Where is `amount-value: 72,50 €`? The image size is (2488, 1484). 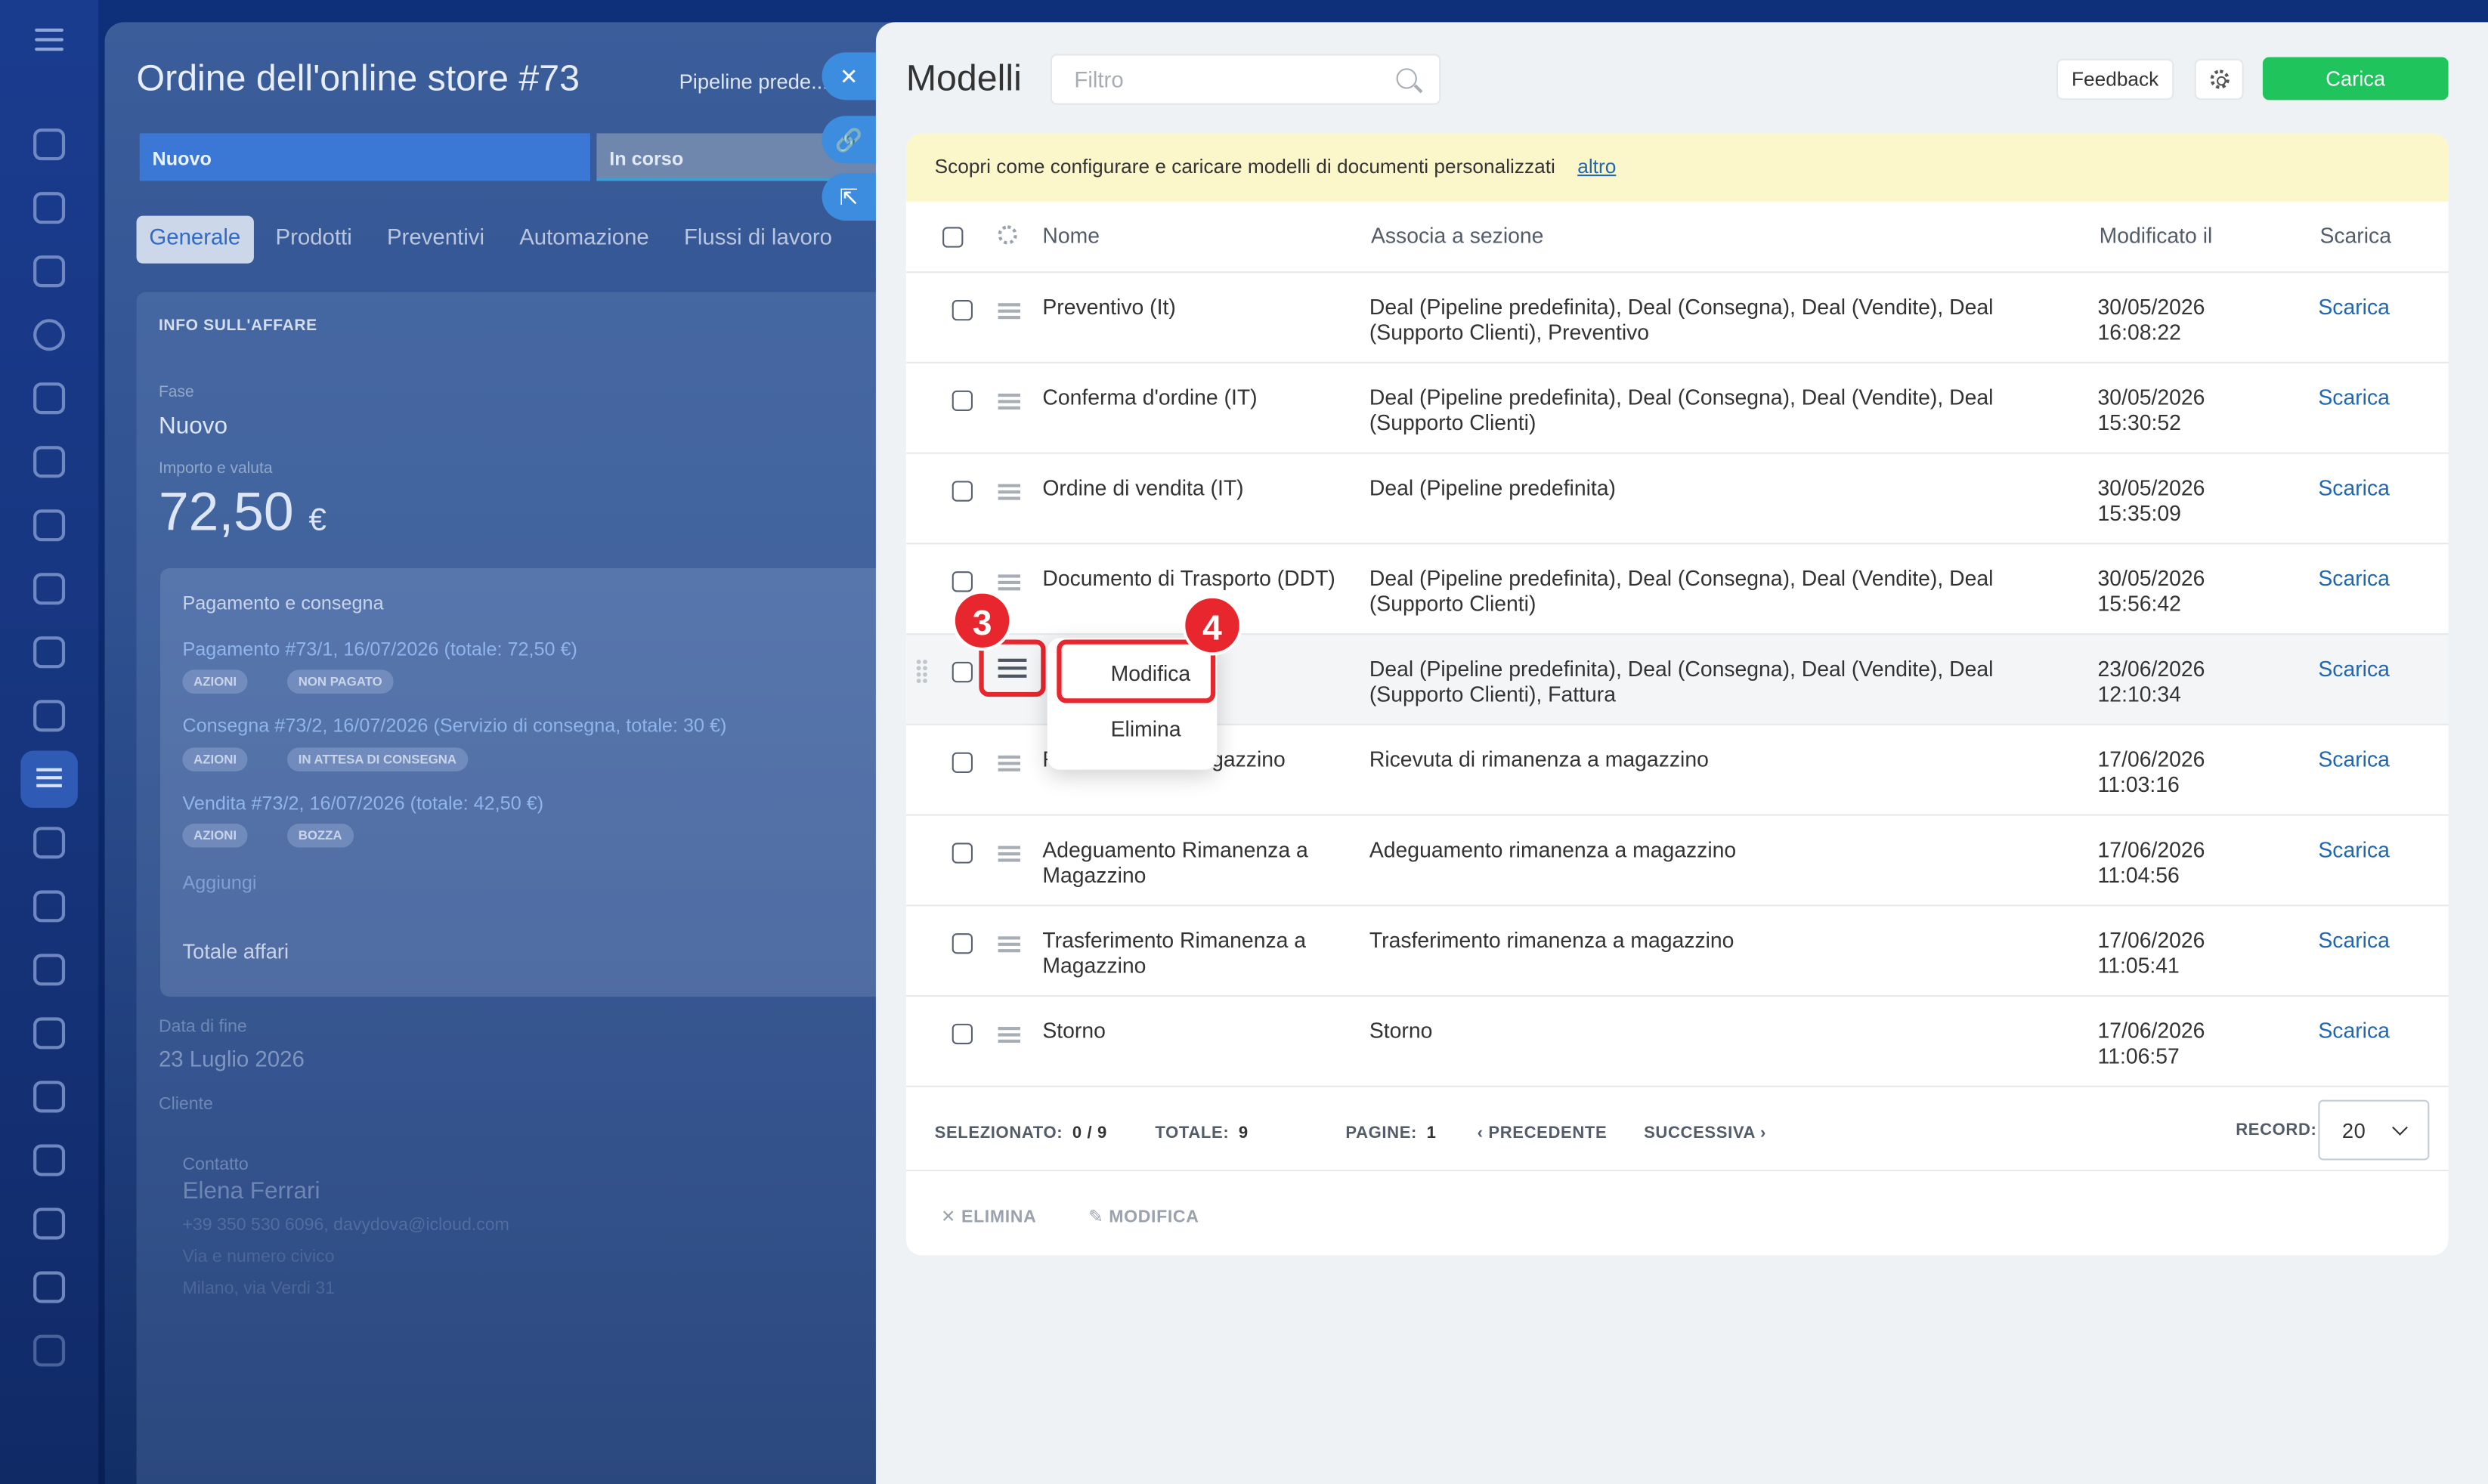 amount-value: 72,50 € is located at coordinates (243, 514).